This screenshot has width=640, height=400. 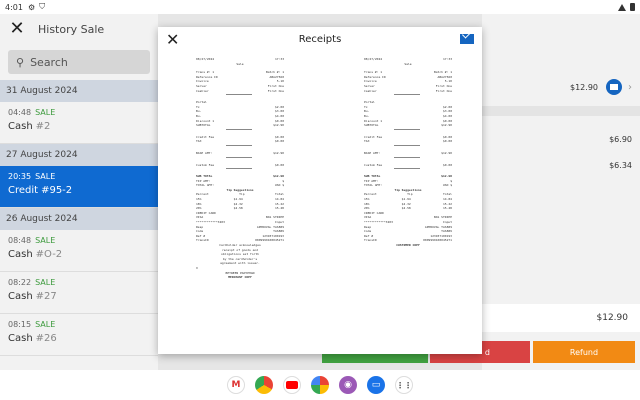 What do you see at coordinates (14, 7) in the screenshot?
I see `clock: 4:01` at bounding box center [14, 7].